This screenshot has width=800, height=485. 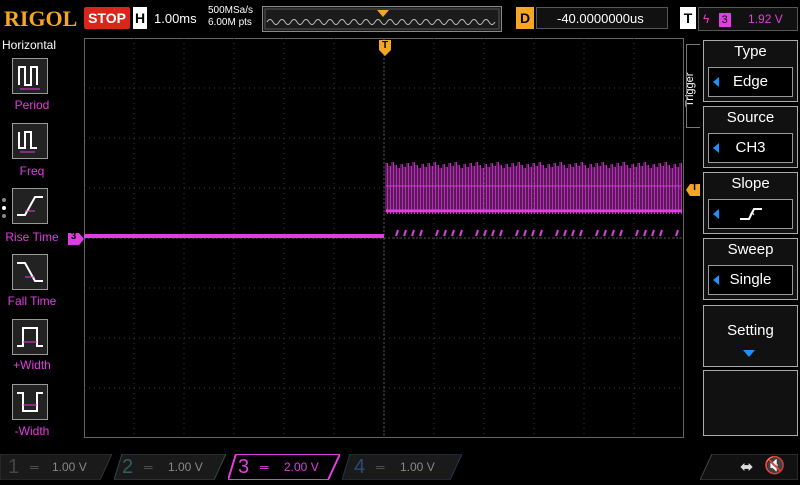 I want to click on trigger-marker-label: T, so click(x=385, y=45).